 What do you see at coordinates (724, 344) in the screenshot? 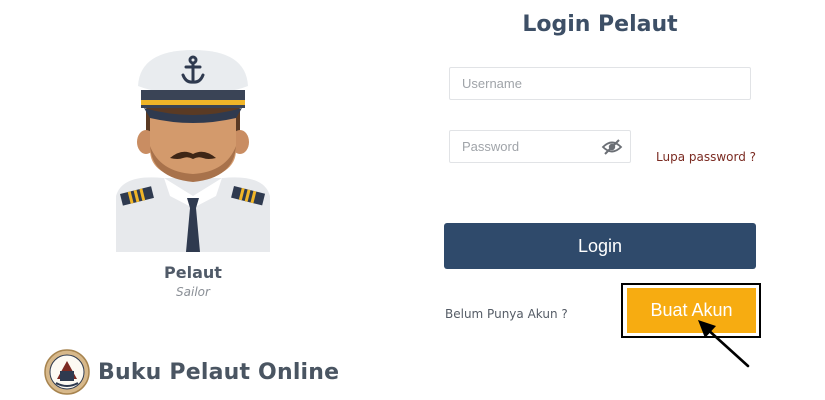
I see `arrow-icon` at bounding box center [724, 344].